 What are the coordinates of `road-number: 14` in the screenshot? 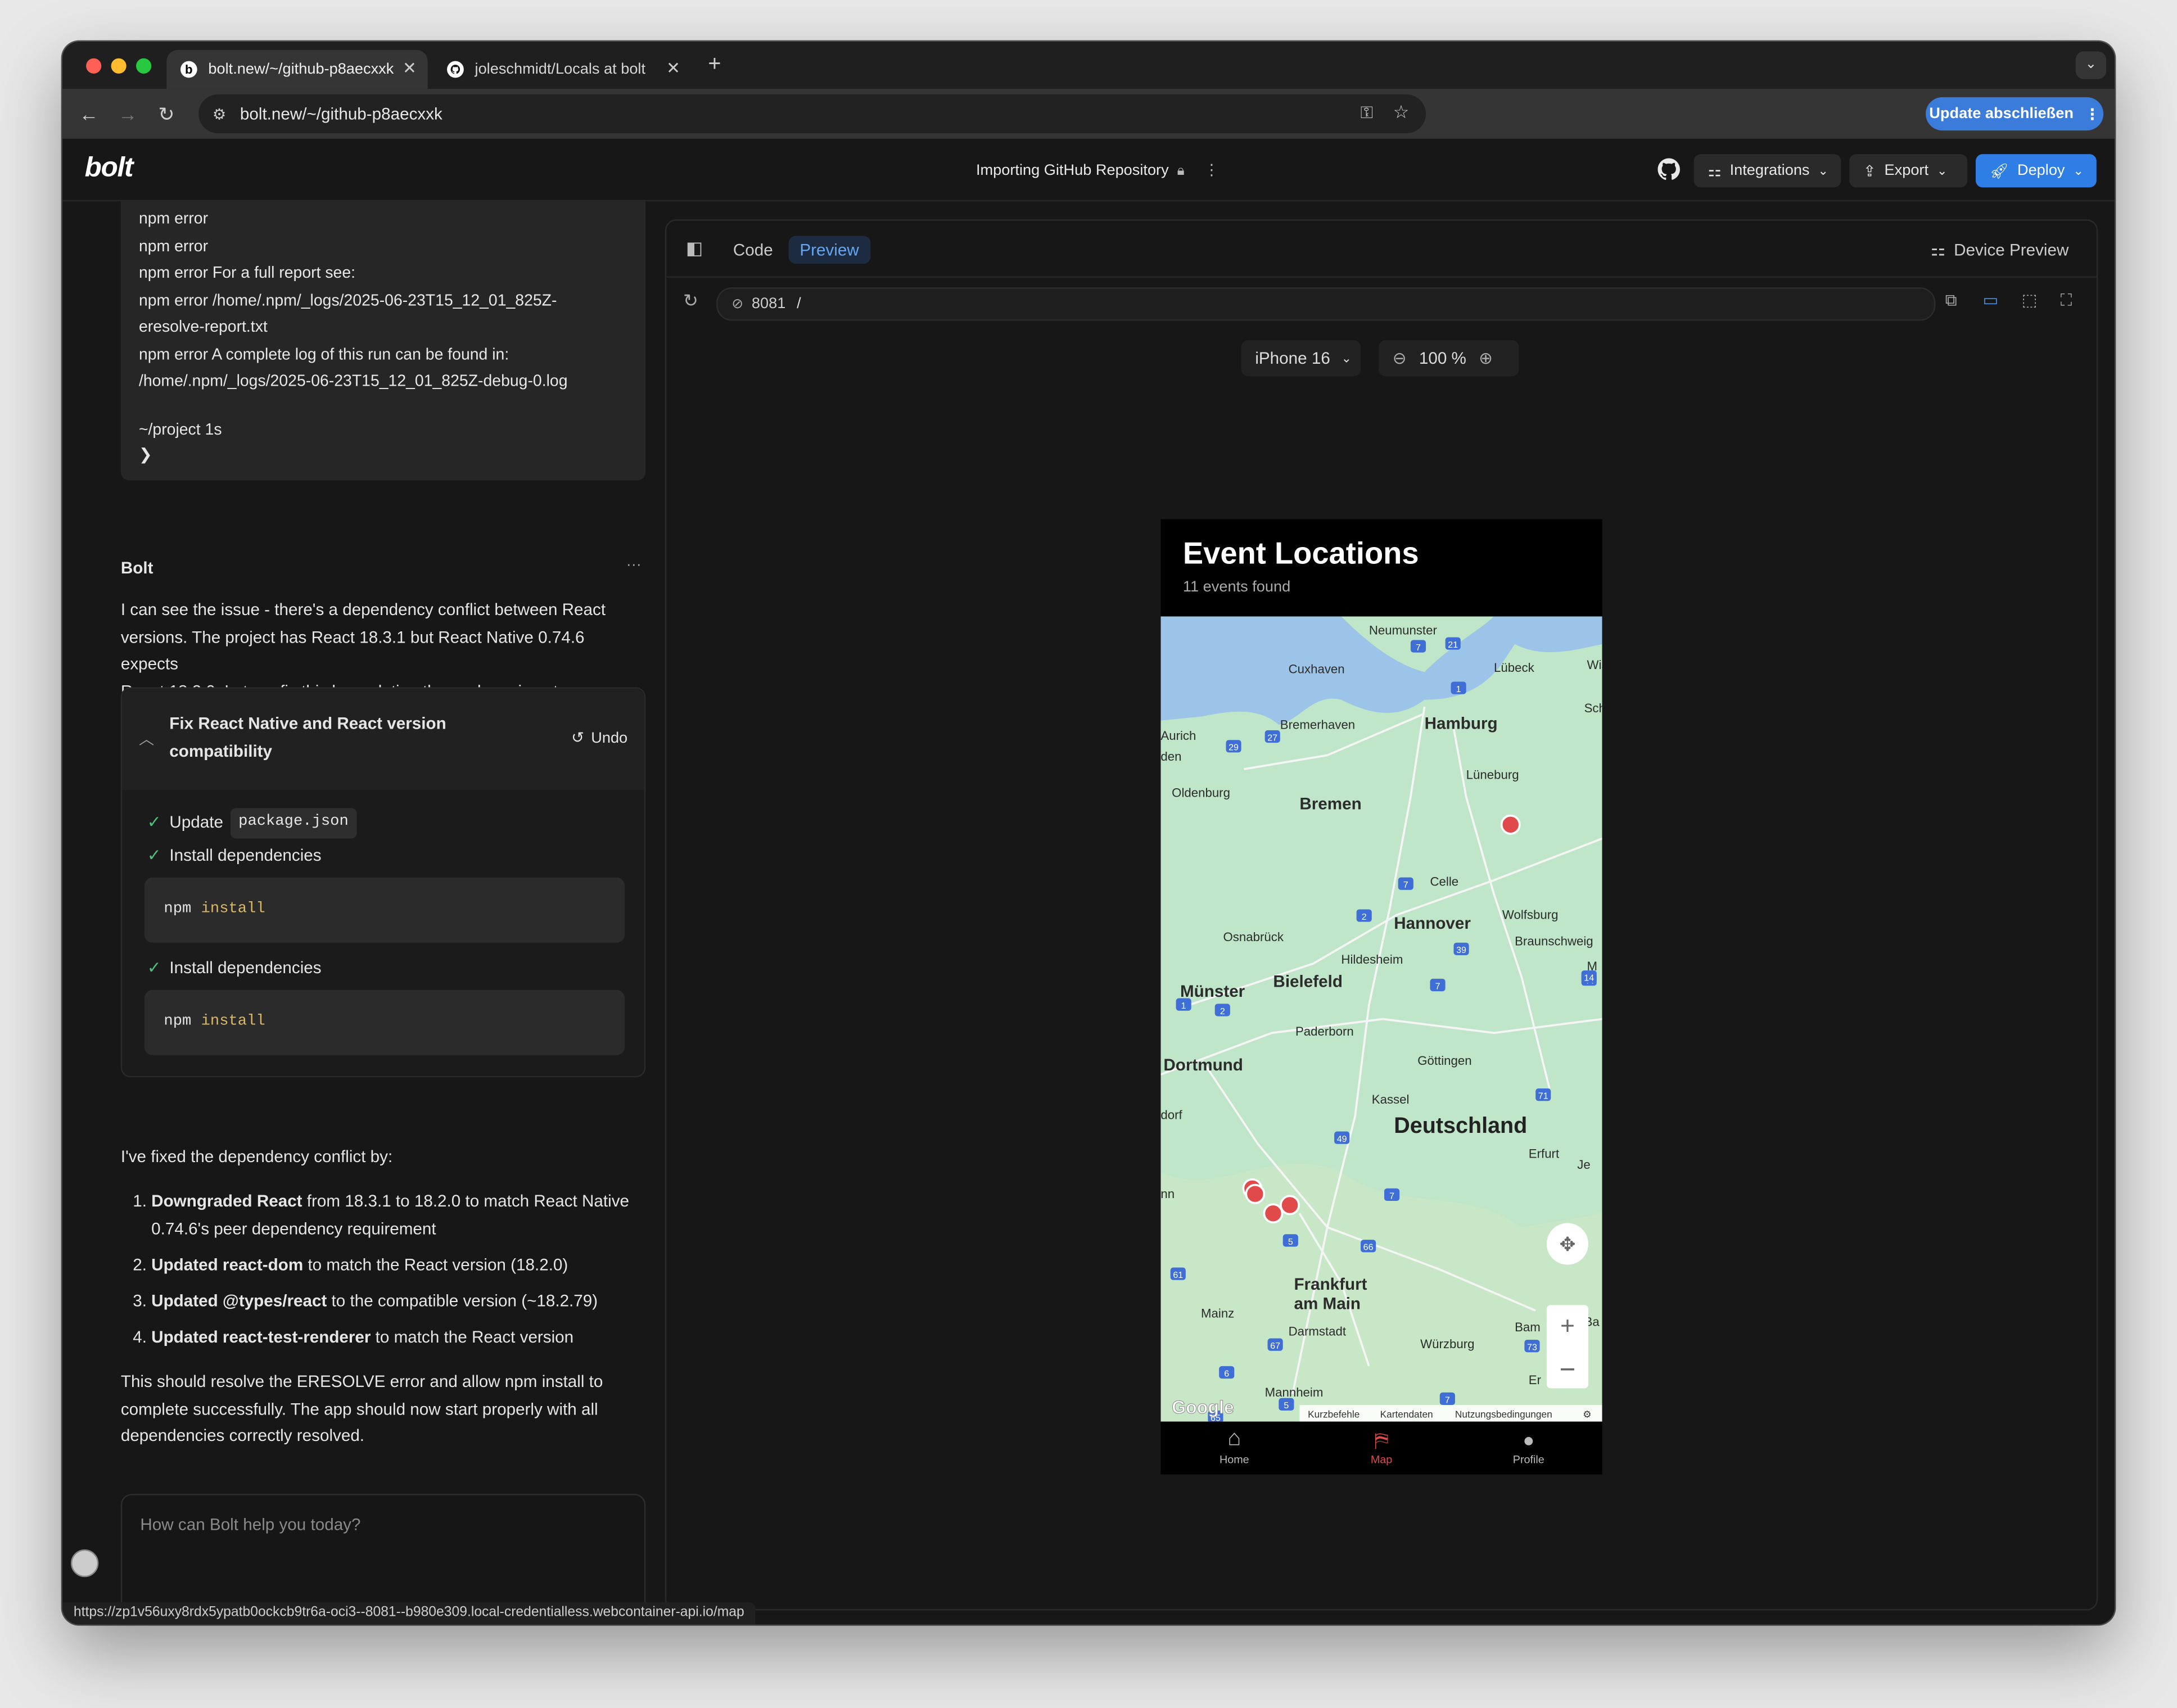 It's located at (1589, 978).